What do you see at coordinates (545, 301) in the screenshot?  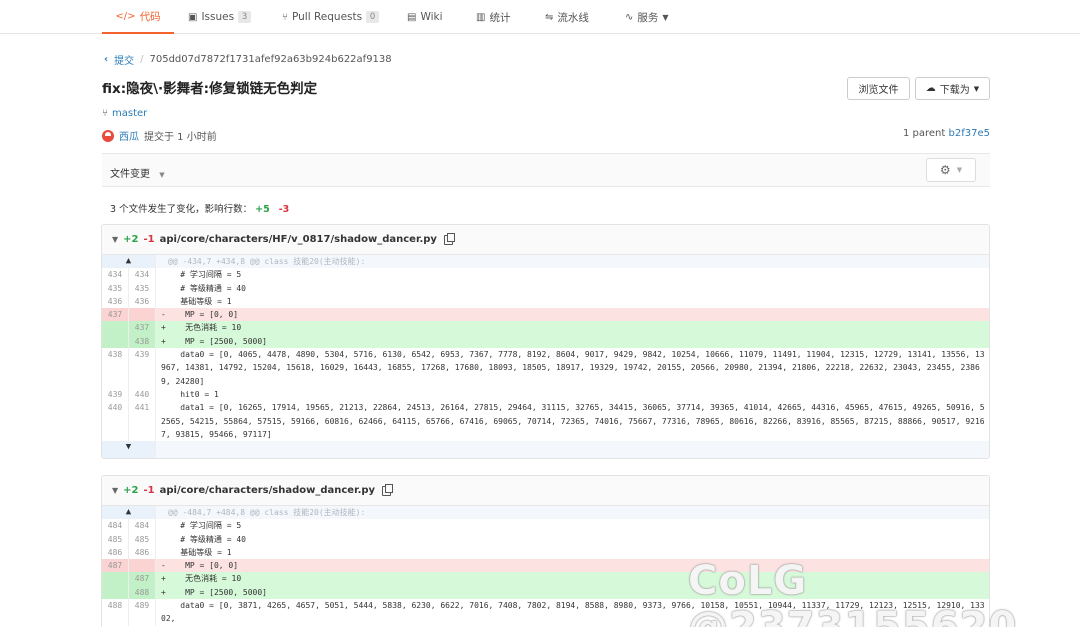 I see `diff-line: 436 436 基础等级 = 1` at bounding box center [545, 301].